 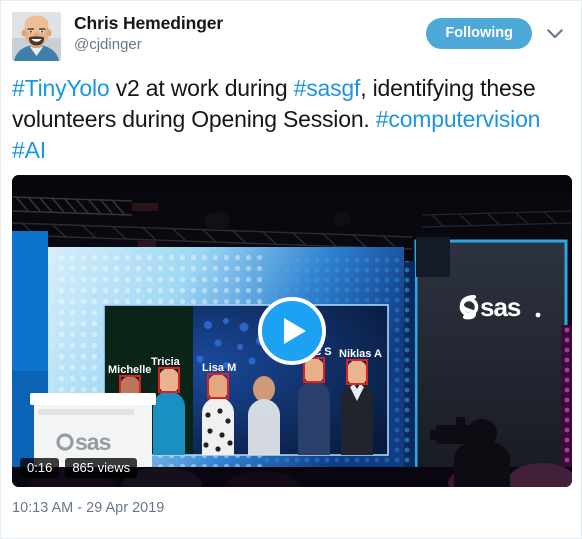 What do you see at coordinates (291, 508) in the screenshot?
I see `tweet-footer: 10:13 AM - 29 Apr 2019` at bounding box center [291, 508].